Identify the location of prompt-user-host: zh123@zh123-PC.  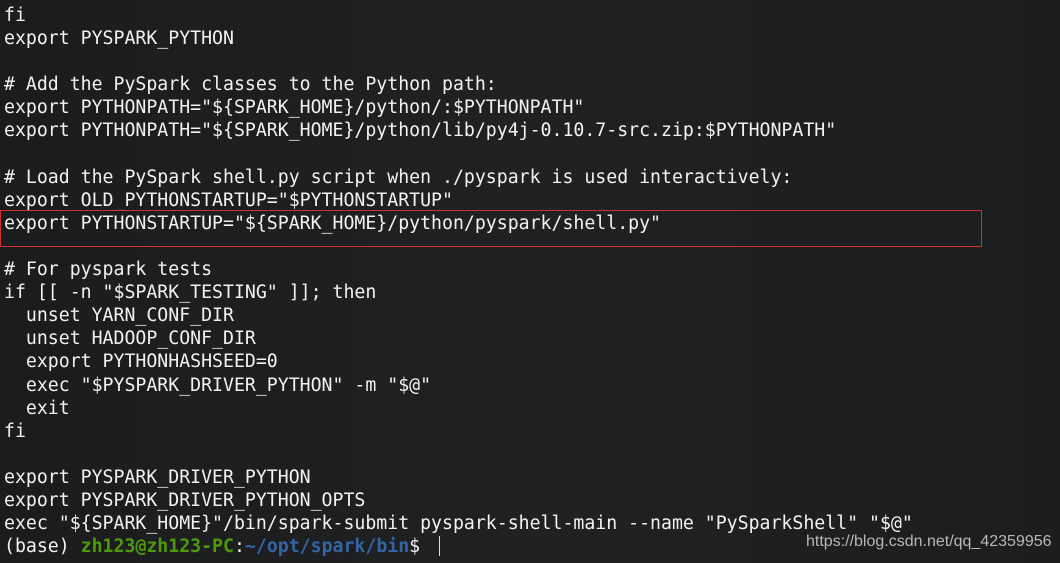
(157, 547).